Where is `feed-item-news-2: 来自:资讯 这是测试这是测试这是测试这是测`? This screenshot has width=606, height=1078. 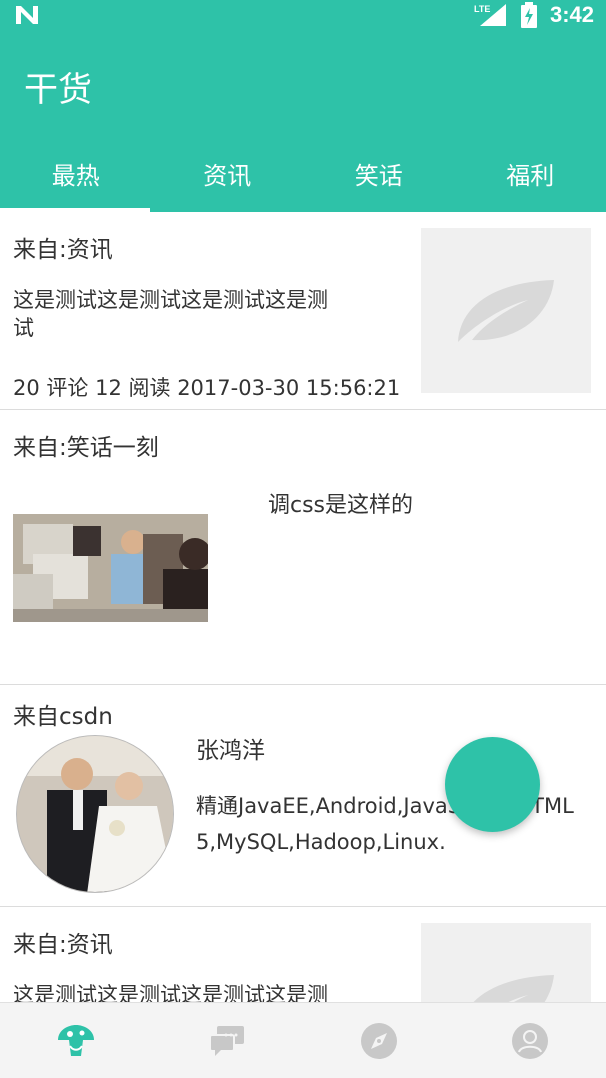 feed-item-news-2: 来自:资讯 这是测试这是测试这是测试这是测 is located at coordinates (303, 954).